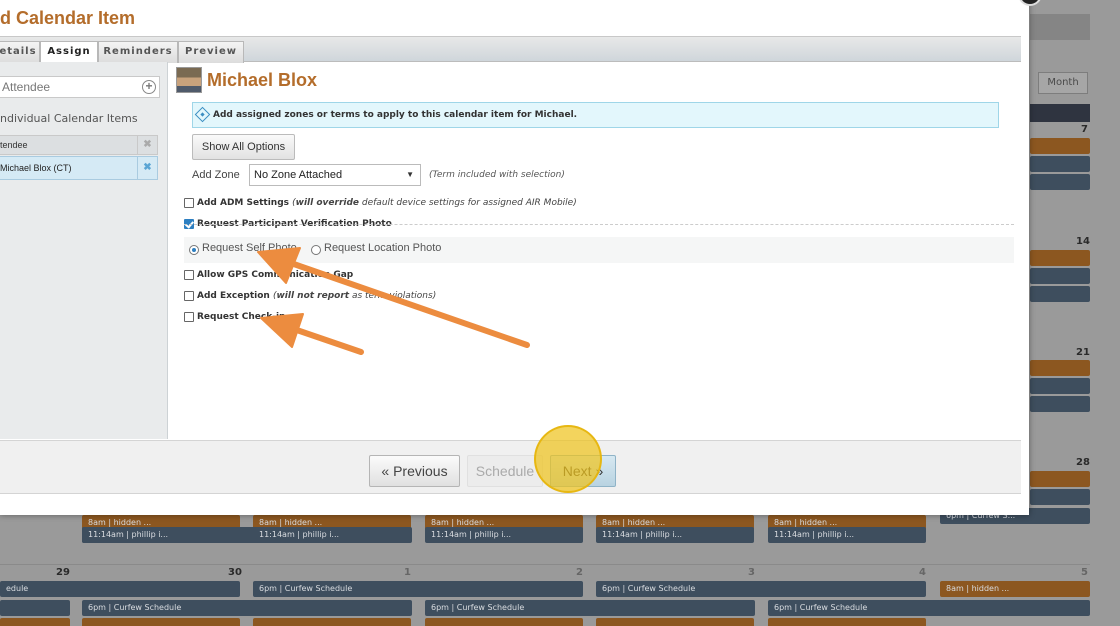  I want to click on option-label: Allow GPS Communication Gap, so click(275, 275).